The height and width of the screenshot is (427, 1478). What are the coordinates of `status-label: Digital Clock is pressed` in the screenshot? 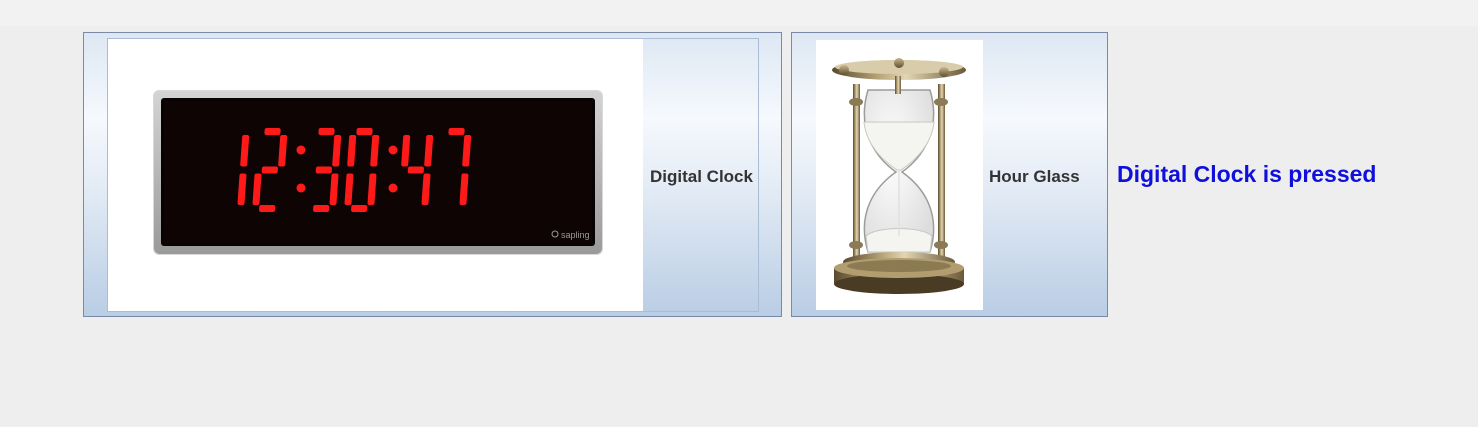 It's located at (1247, 174).